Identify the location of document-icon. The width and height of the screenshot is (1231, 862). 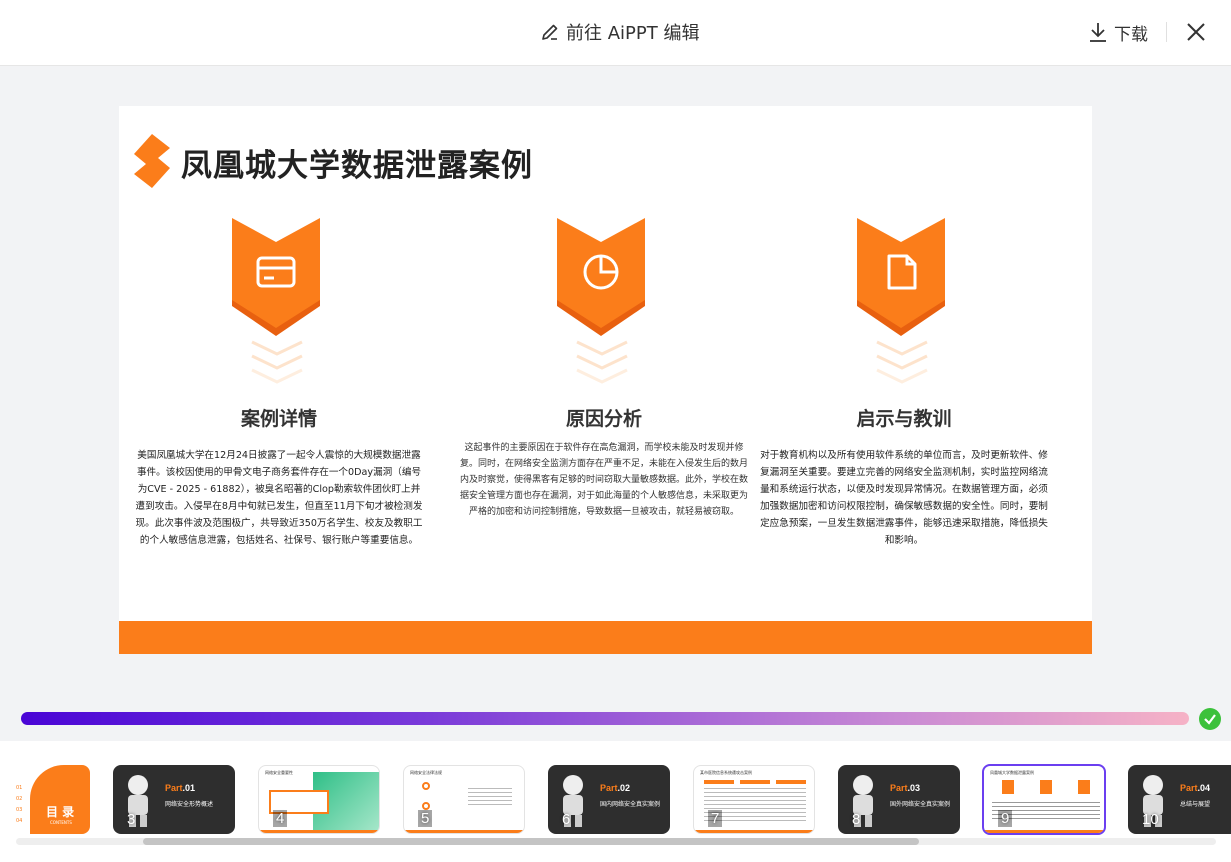
(901, 277).